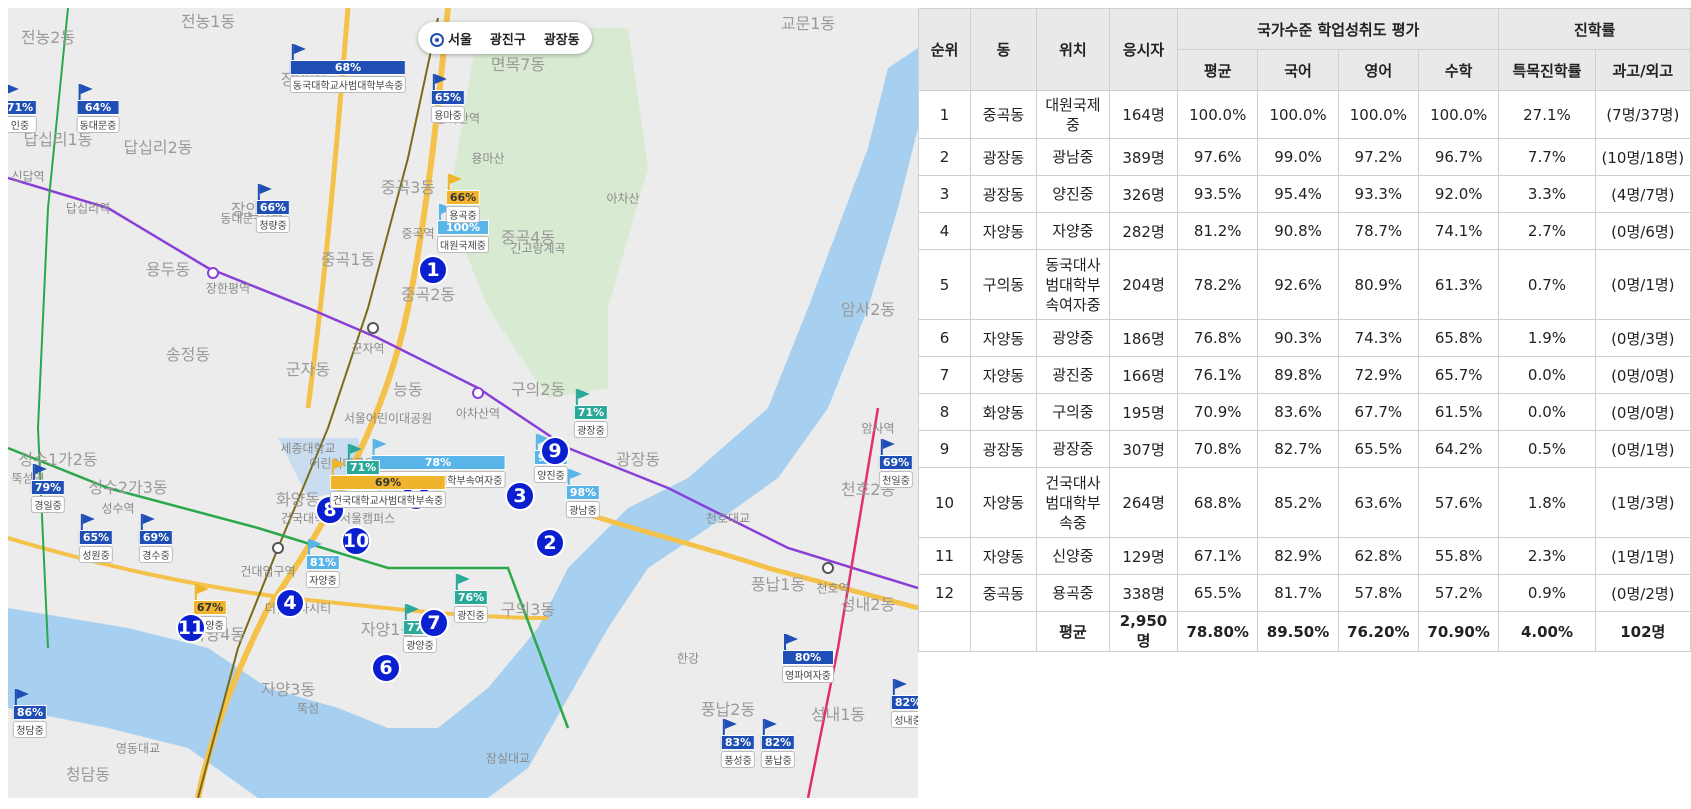  I want to click on cell-rank: 6, so click(944, 338).